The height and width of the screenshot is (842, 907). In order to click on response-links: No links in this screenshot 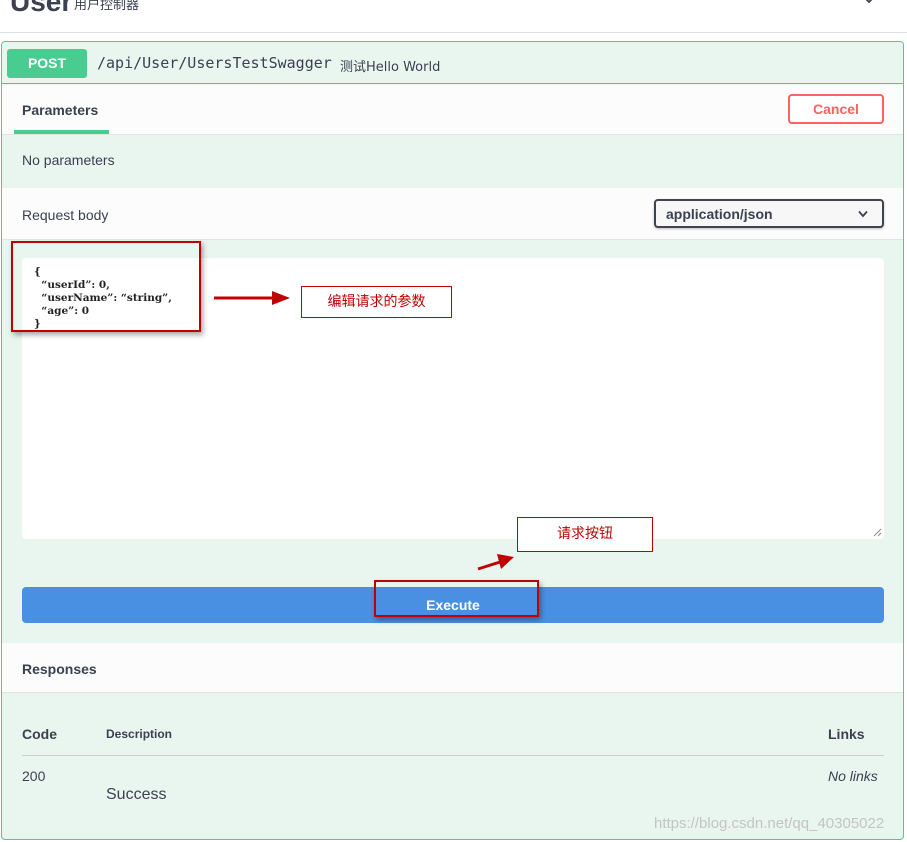, I will do `click(853, 776)`.